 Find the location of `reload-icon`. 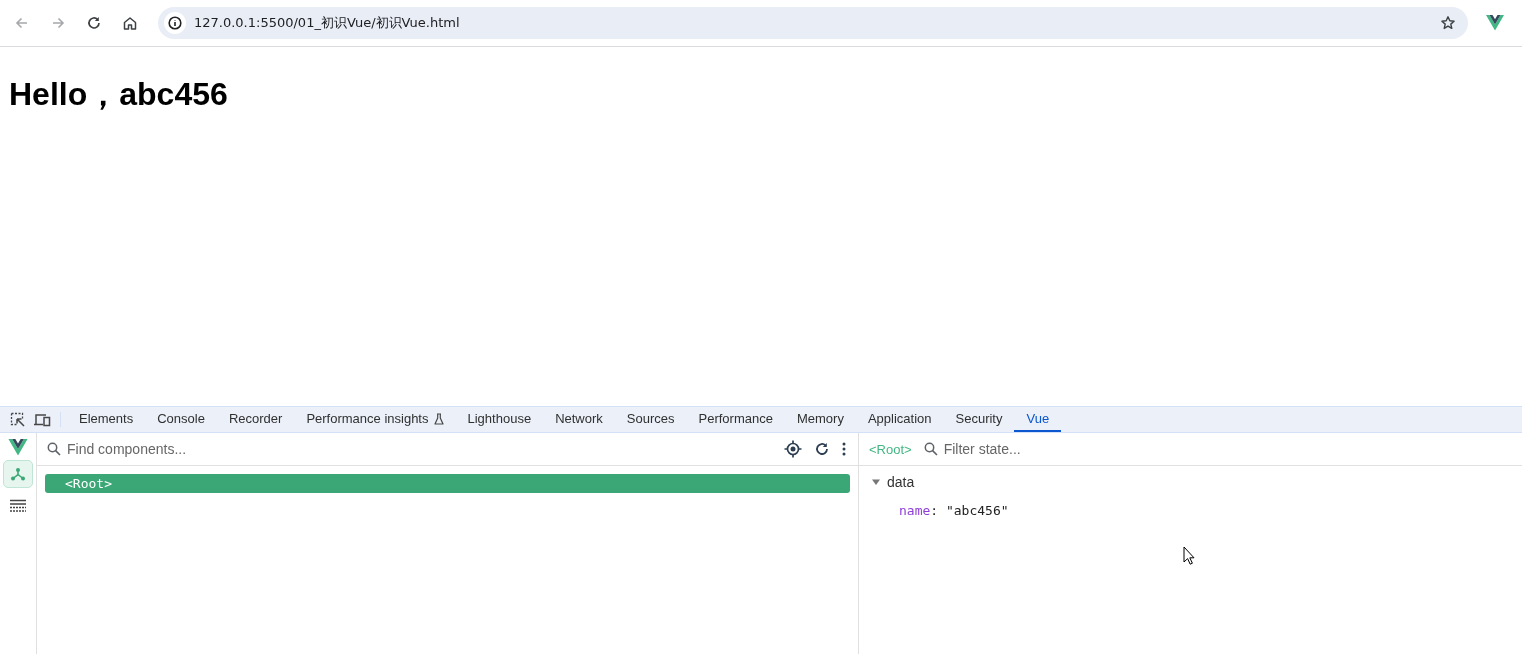

reload-icon is located at coordinates (94, 23).